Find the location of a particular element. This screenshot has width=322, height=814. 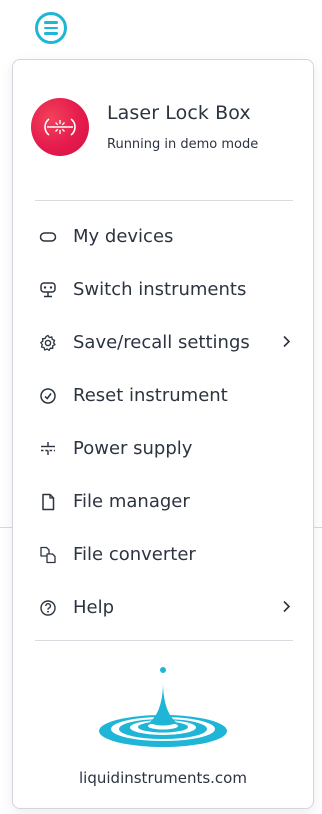

menu-button is located at coordinates (51, 28).